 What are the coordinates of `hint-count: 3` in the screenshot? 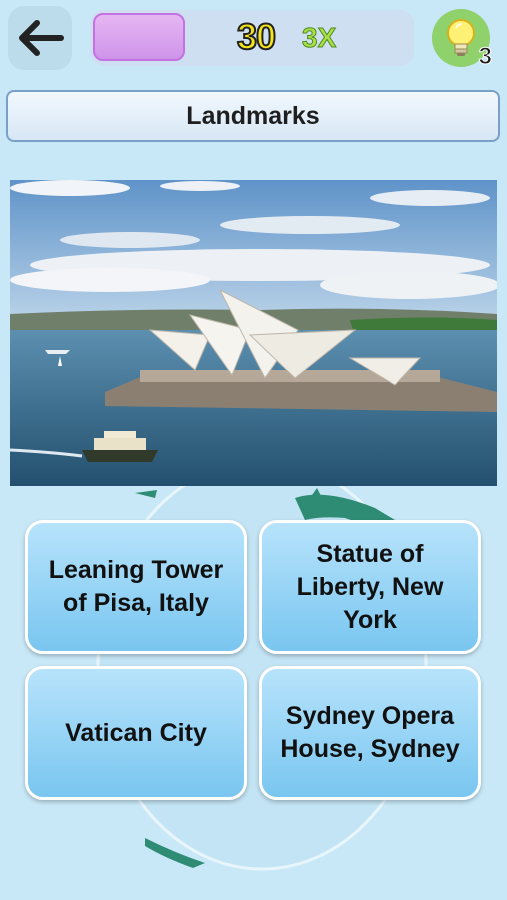 It's located at (485, 57).